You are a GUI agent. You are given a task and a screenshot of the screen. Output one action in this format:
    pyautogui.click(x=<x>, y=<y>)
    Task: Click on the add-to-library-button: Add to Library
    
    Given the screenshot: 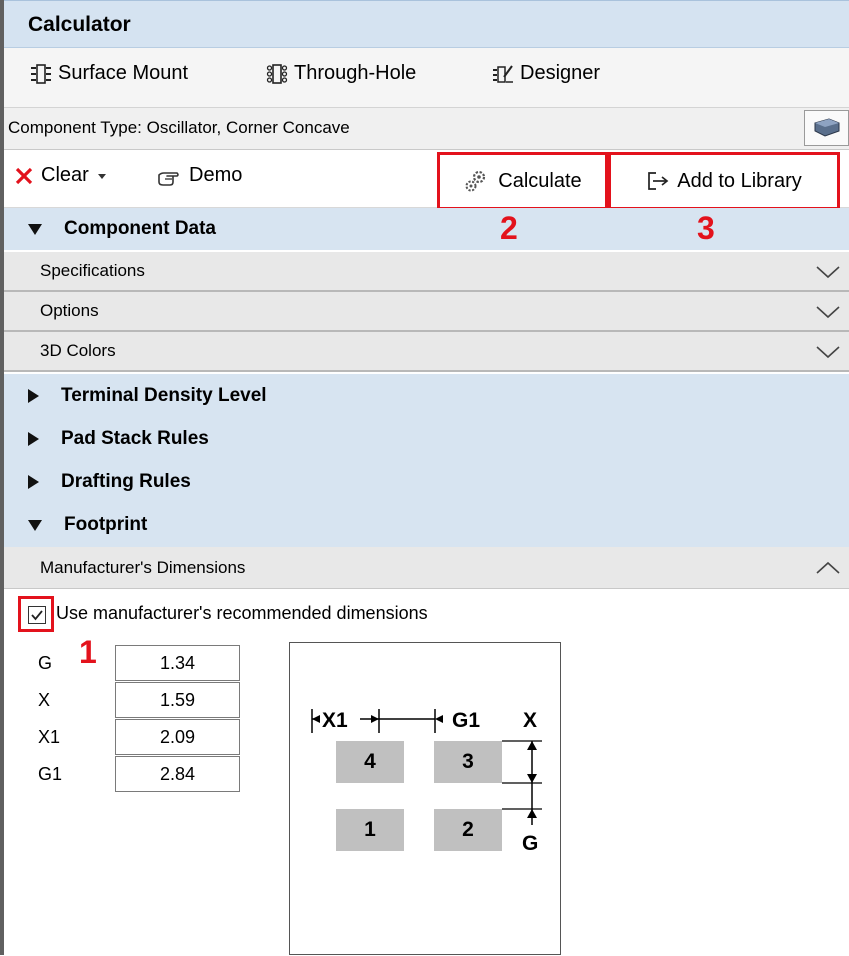 What is the action you would take?
    pyautogui.click(x=724, y=181)
    